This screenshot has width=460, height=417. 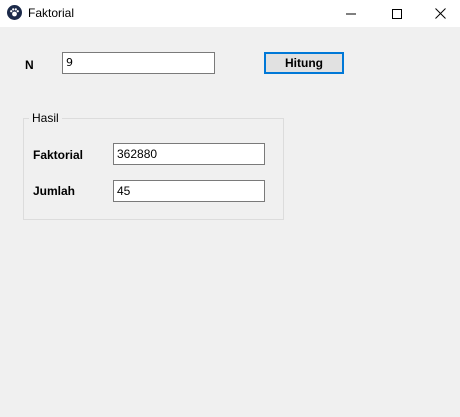 I want to click on n-label: N, so click(x=29, y=65).